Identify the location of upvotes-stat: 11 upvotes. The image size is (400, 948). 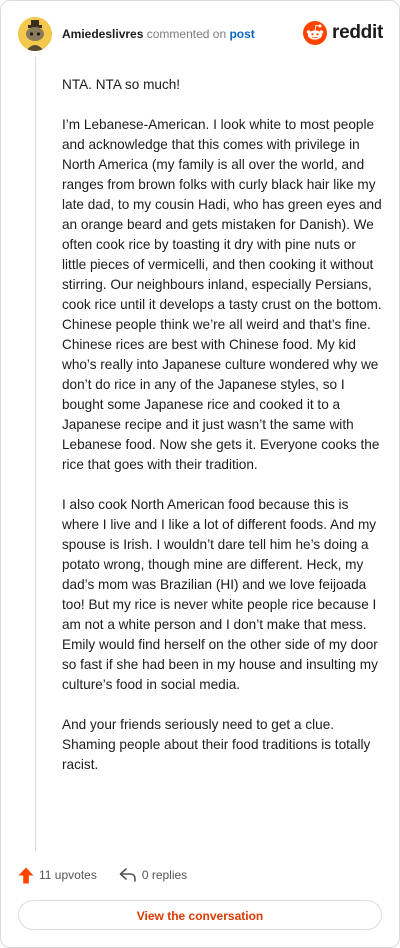
(57, 875).